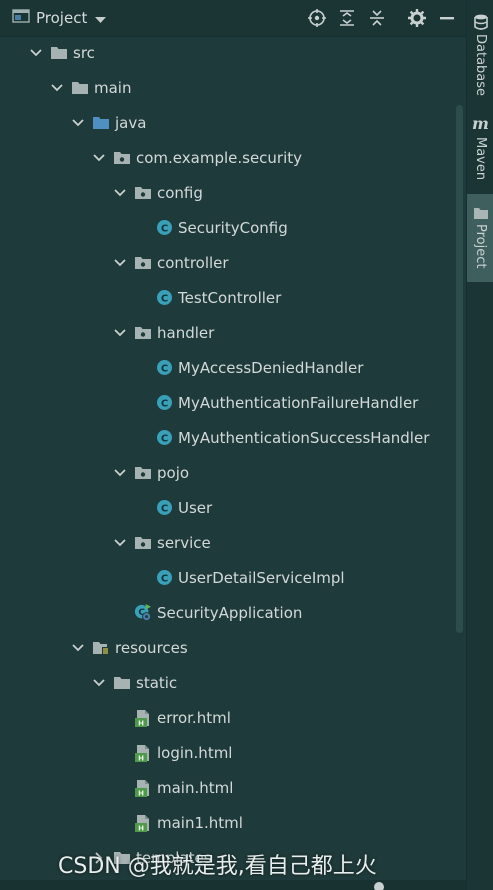 The height and width of the screenshot is (890, 493). What do you see at coordinates (151, 647) in the screenshot?
I see `tree-item-label: resources` at bounding box center [151, 647].